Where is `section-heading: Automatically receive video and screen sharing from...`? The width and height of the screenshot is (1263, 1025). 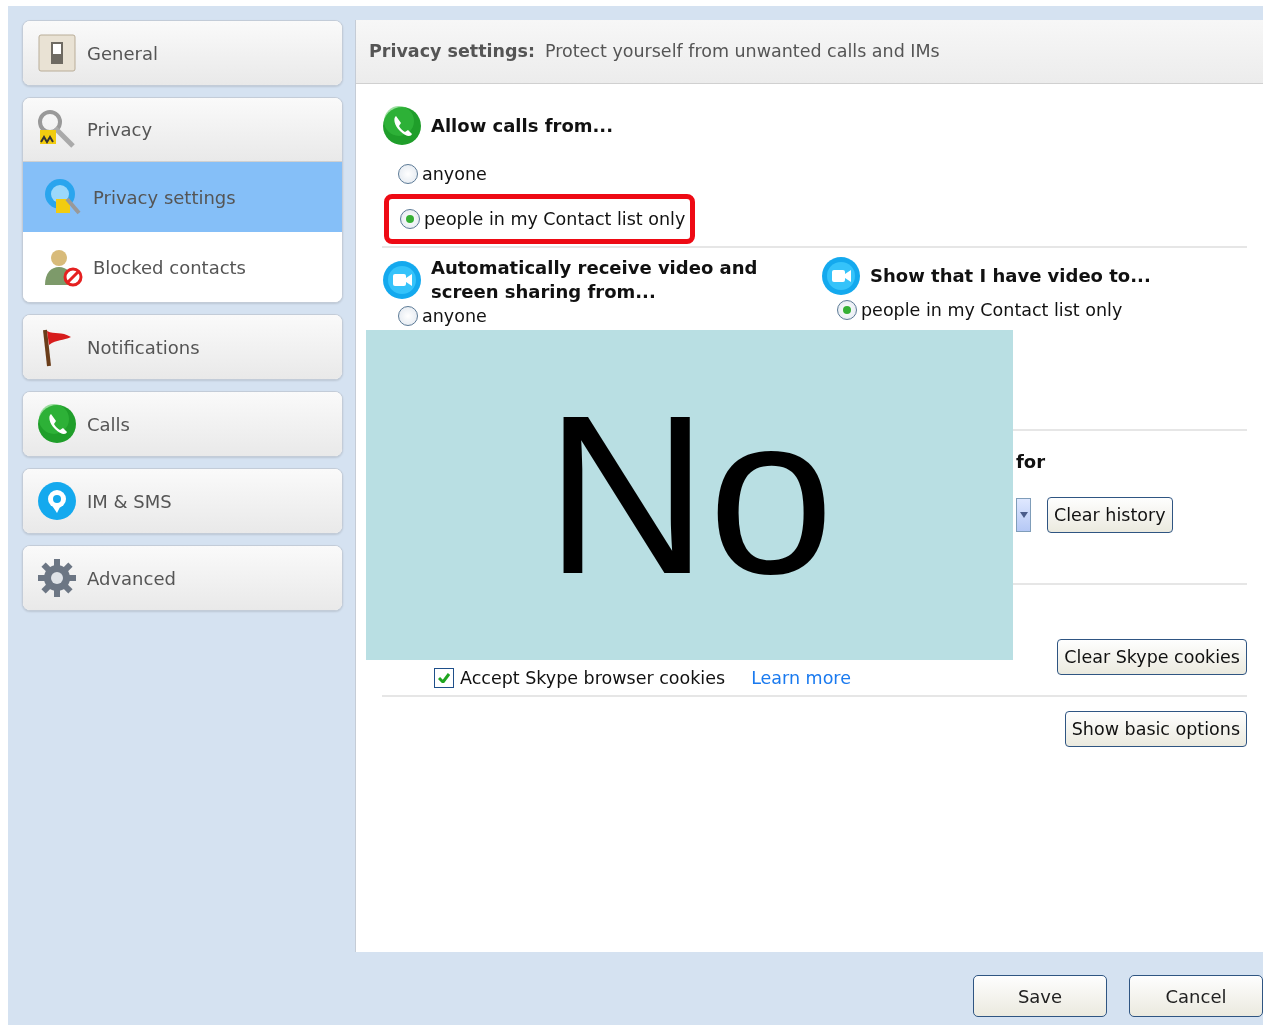 section-heading: Automatically receive video and screen sharing from... is located at coordinates (595, 280).